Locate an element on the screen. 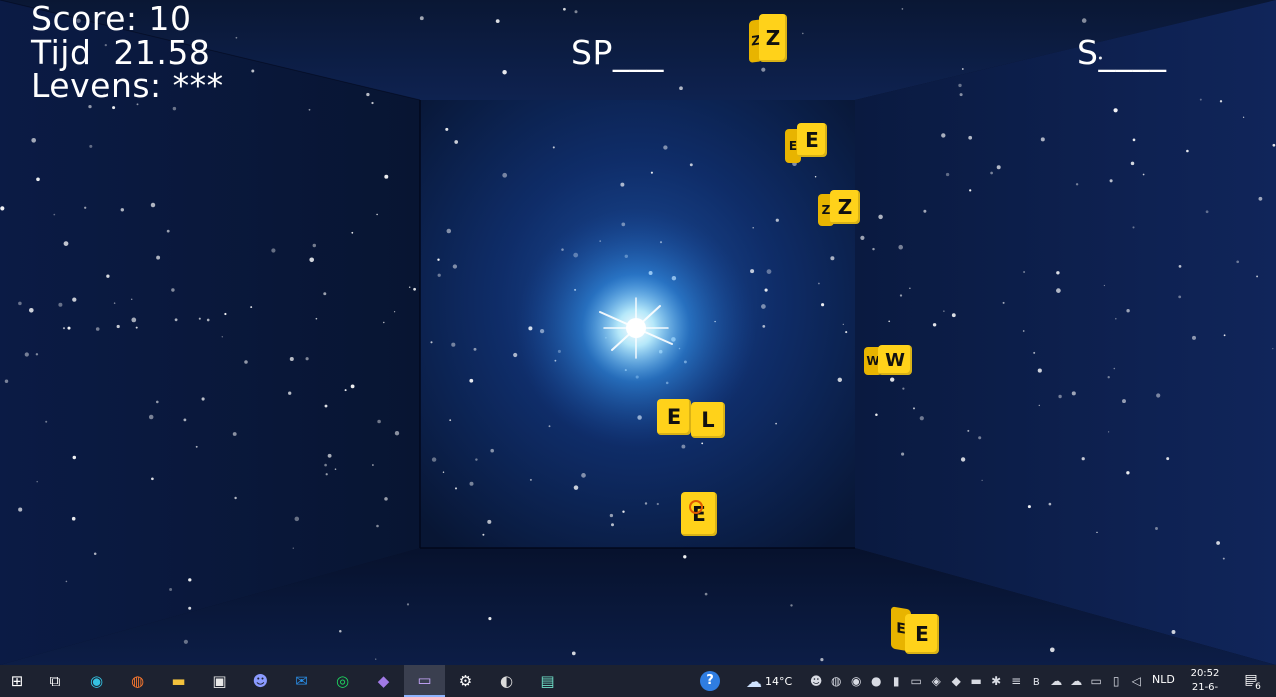  battery-tray-icon: ▭ is located at coordinates (1096, 681).